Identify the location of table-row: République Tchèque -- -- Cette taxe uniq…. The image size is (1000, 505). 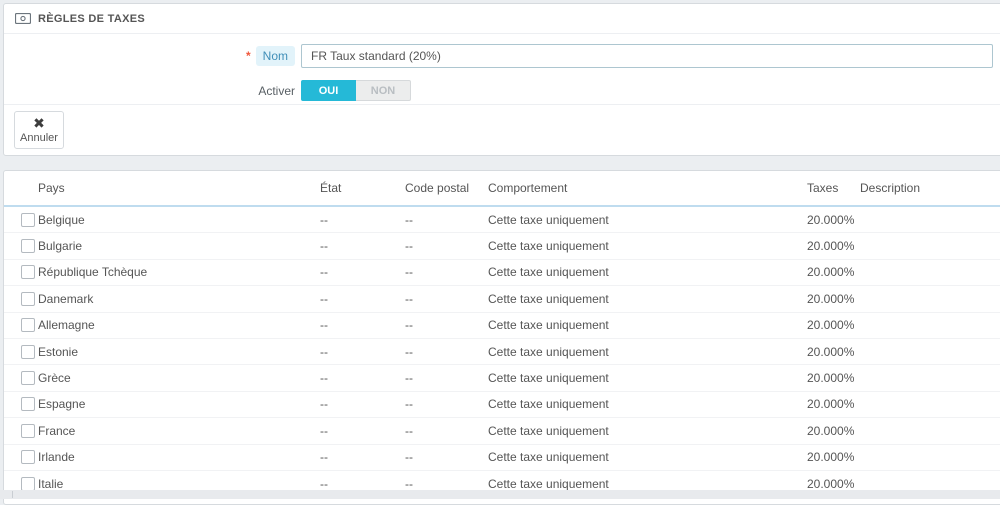
(502, 273).